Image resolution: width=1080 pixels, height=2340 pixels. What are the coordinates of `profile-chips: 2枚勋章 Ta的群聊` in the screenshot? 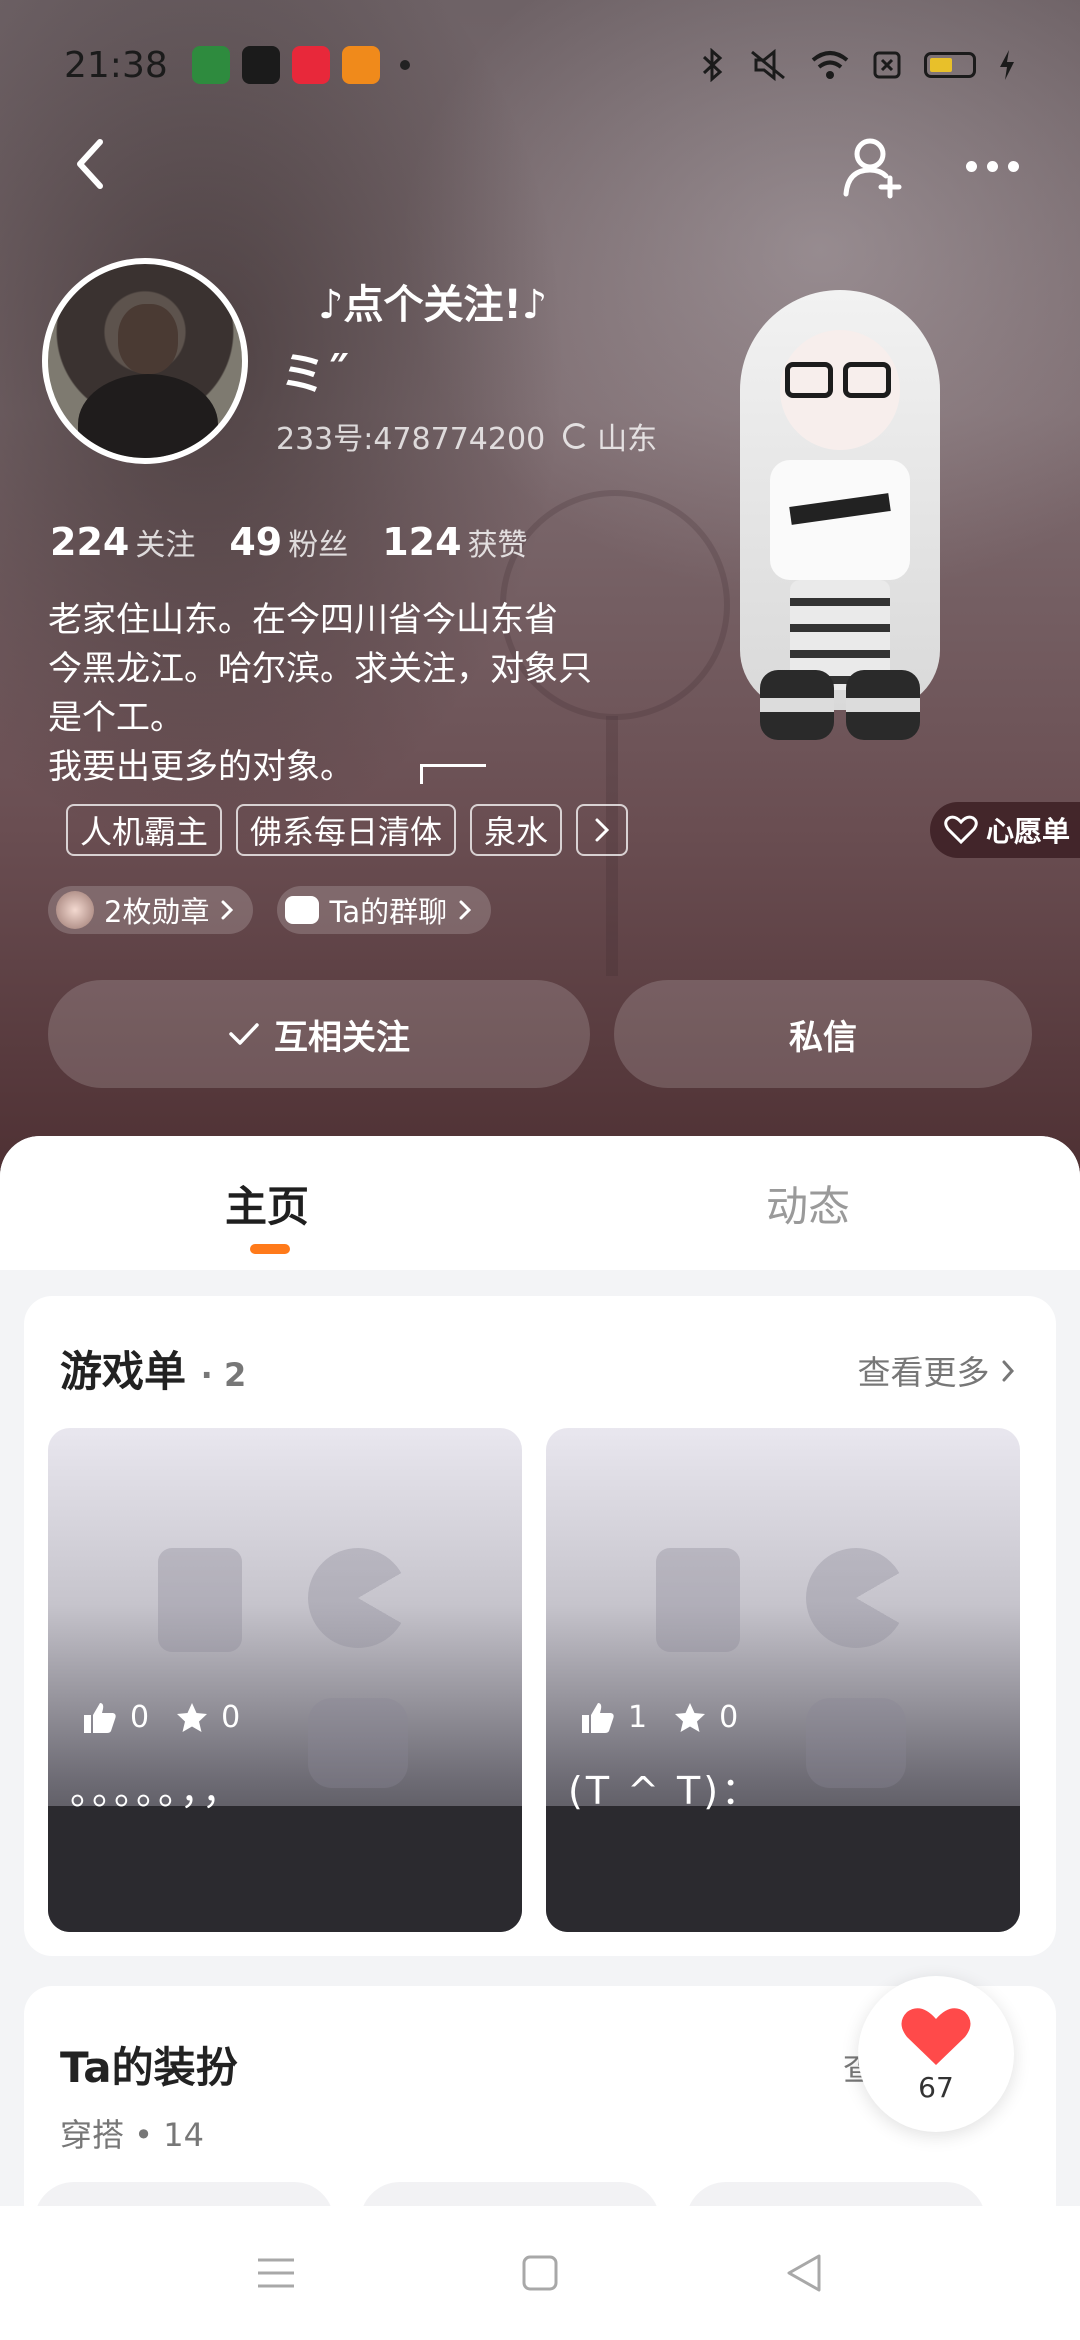 It's located at (270, 910).